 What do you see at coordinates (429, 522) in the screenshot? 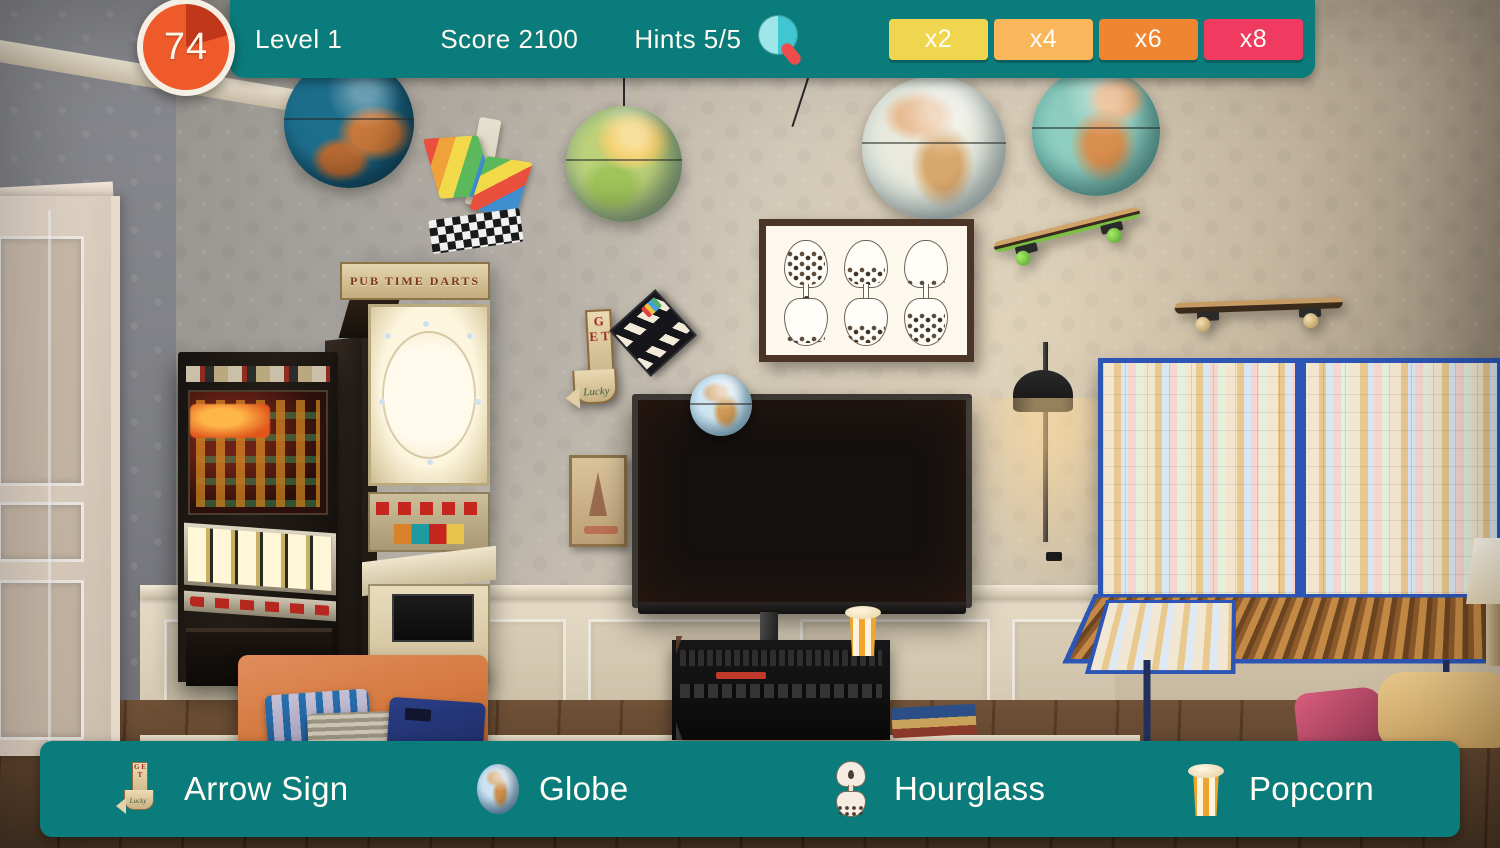
I see `darts-control-panel` at bounding box center [429, 522].